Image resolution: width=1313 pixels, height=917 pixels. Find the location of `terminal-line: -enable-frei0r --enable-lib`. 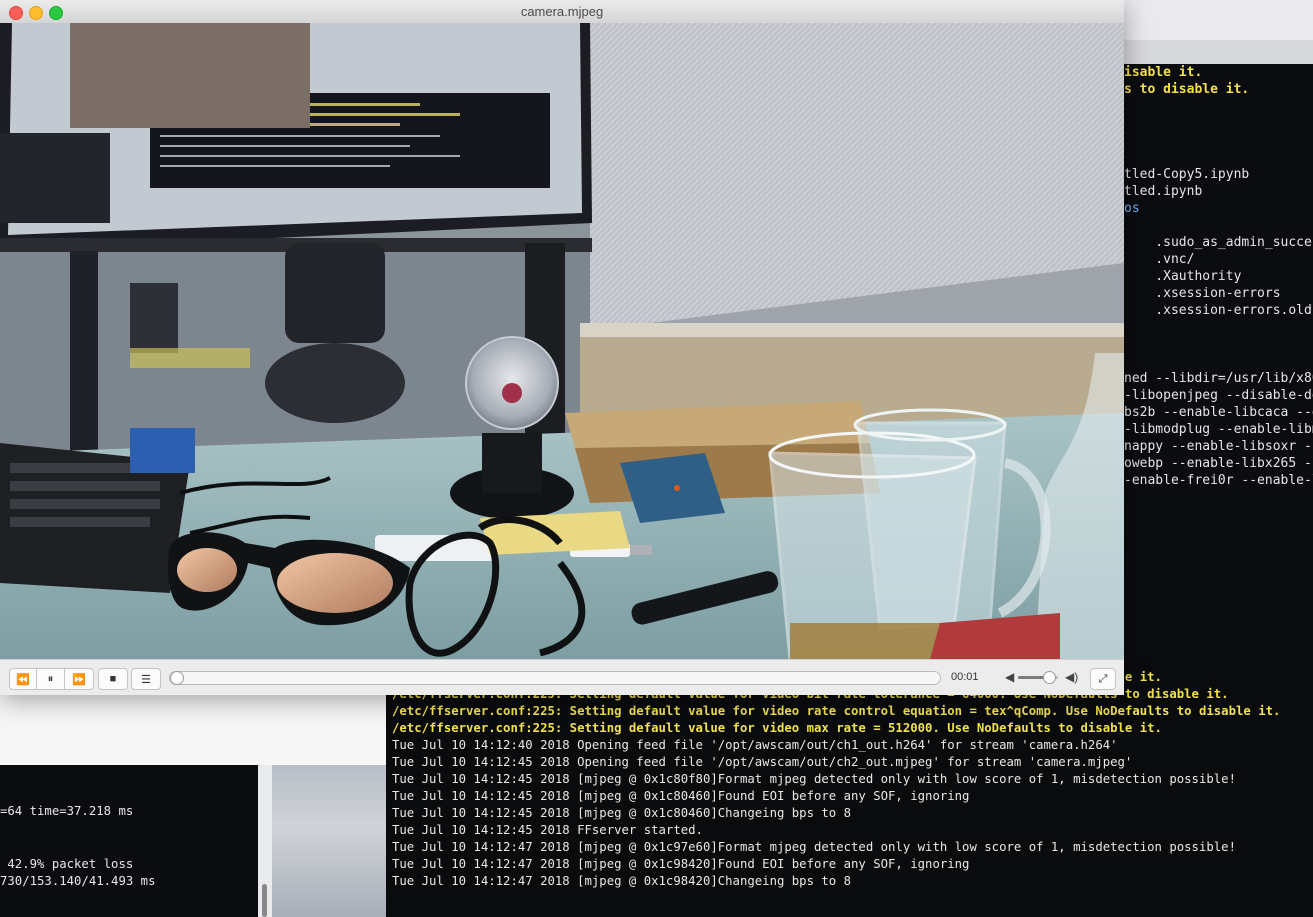

terminal-line: -enable-frei0r --enable-lib is located at coordinates (1218, 480).